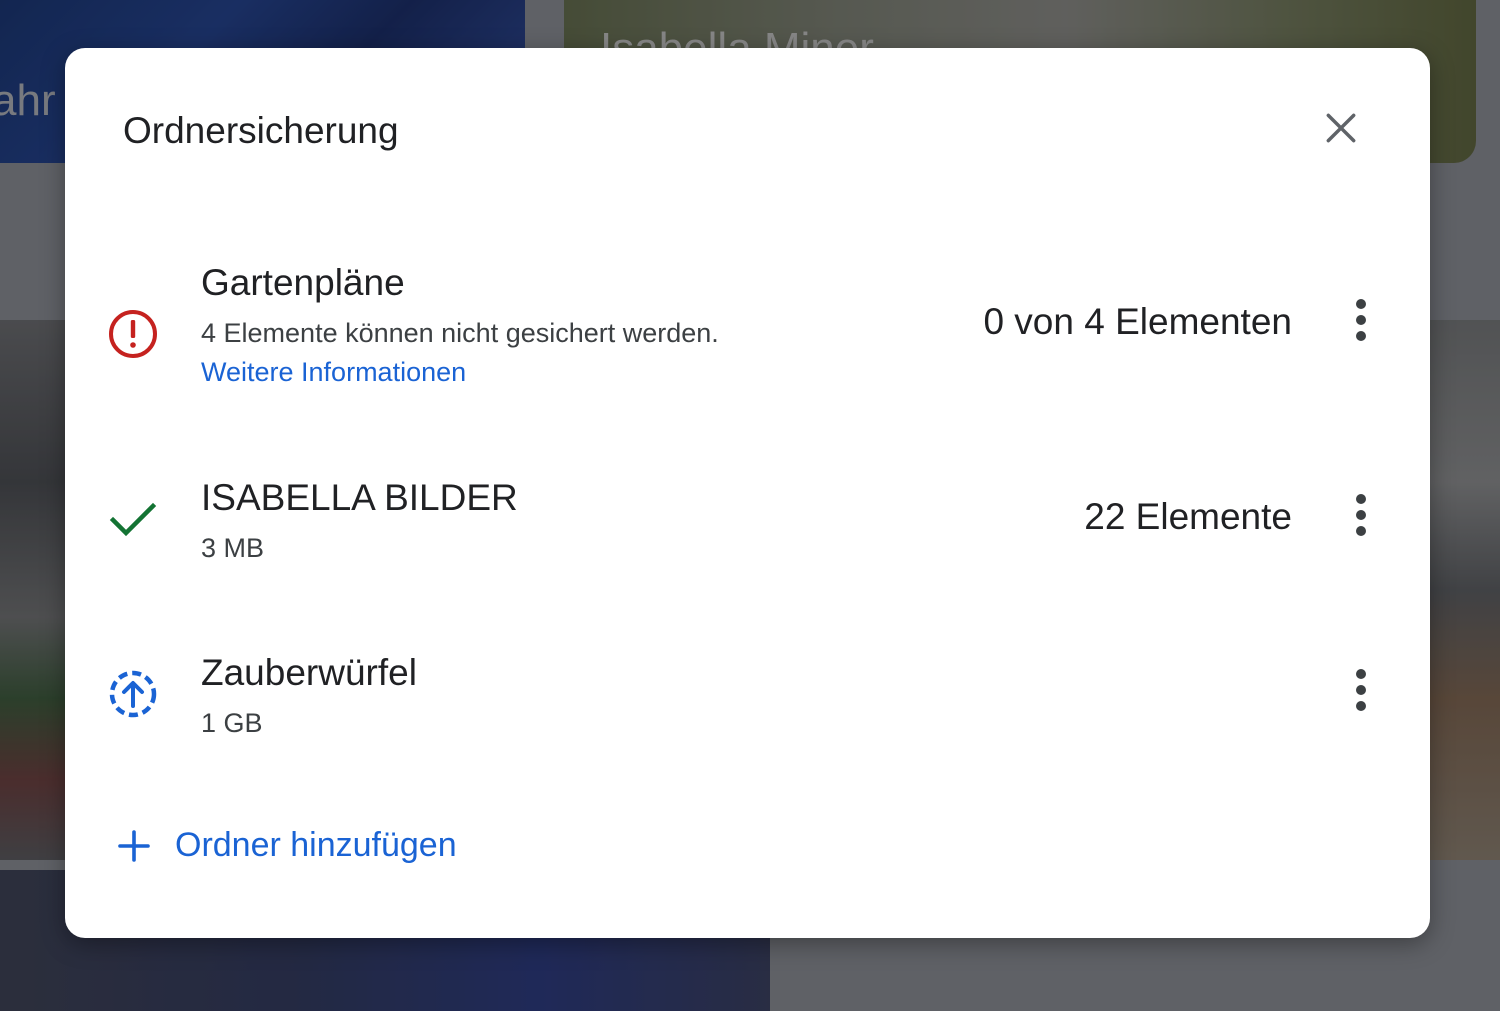  What do you see at coordinates (133, 334) in the screenshot?
I see `error-icon` at bounding box center [133, 334].